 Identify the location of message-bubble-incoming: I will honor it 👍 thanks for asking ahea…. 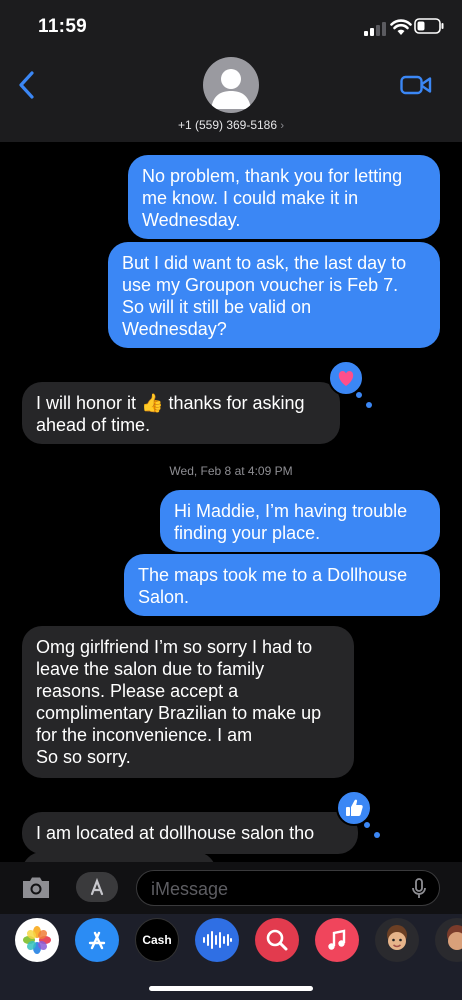
(181, 413).